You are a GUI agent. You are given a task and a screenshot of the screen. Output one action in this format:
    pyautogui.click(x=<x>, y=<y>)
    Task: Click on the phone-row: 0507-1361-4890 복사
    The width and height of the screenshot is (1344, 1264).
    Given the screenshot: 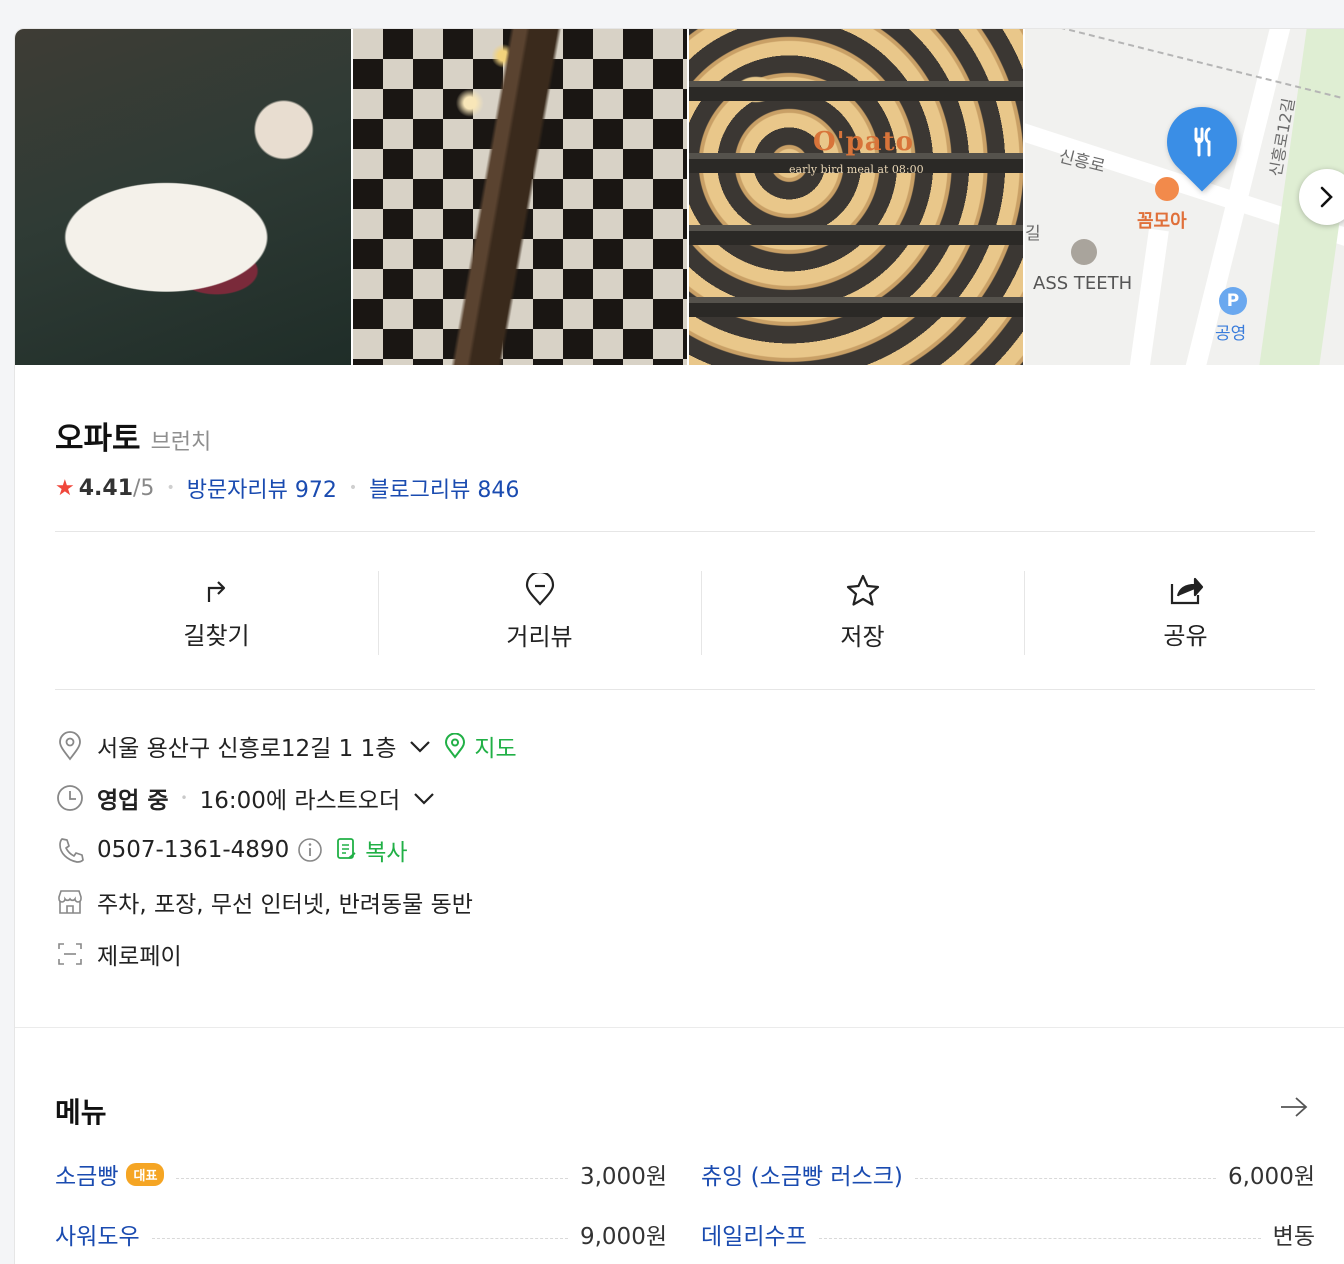 What is the action you would take?
    pyautogui.click(x=231, y=850)
    